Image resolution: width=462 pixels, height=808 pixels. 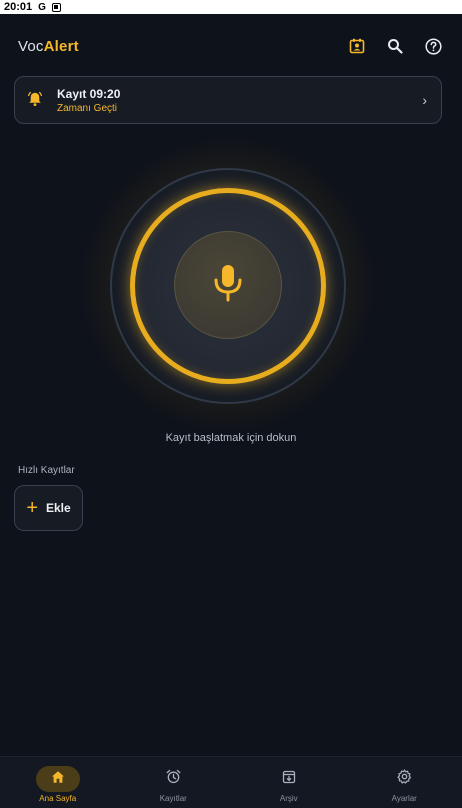 I want to click on alarm-icon, so click(x=173, y=779).